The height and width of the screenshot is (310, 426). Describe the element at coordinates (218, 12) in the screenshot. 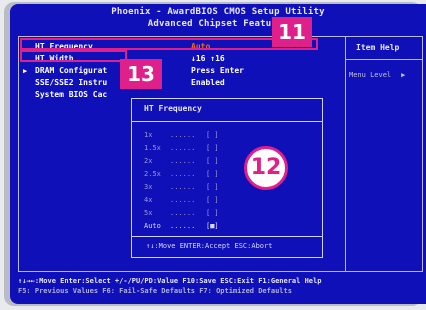

I see `bios-title: Phoenix - AwardBIOS CMOS Setup Utility` at that location.